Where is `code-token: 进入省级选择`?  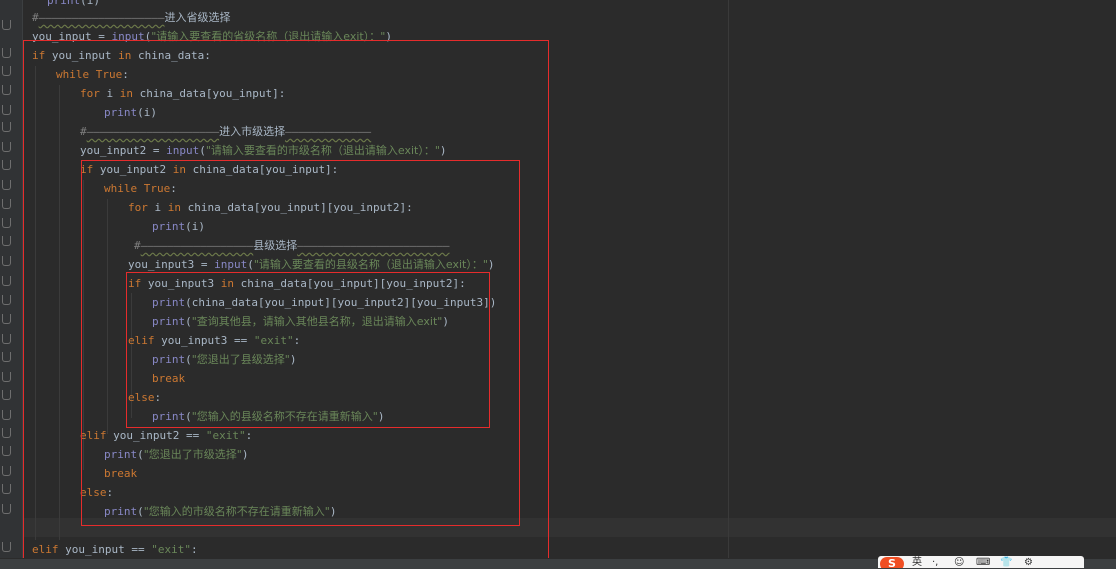 code-token: 进入省级选择 is located at coordinates (197, 17).